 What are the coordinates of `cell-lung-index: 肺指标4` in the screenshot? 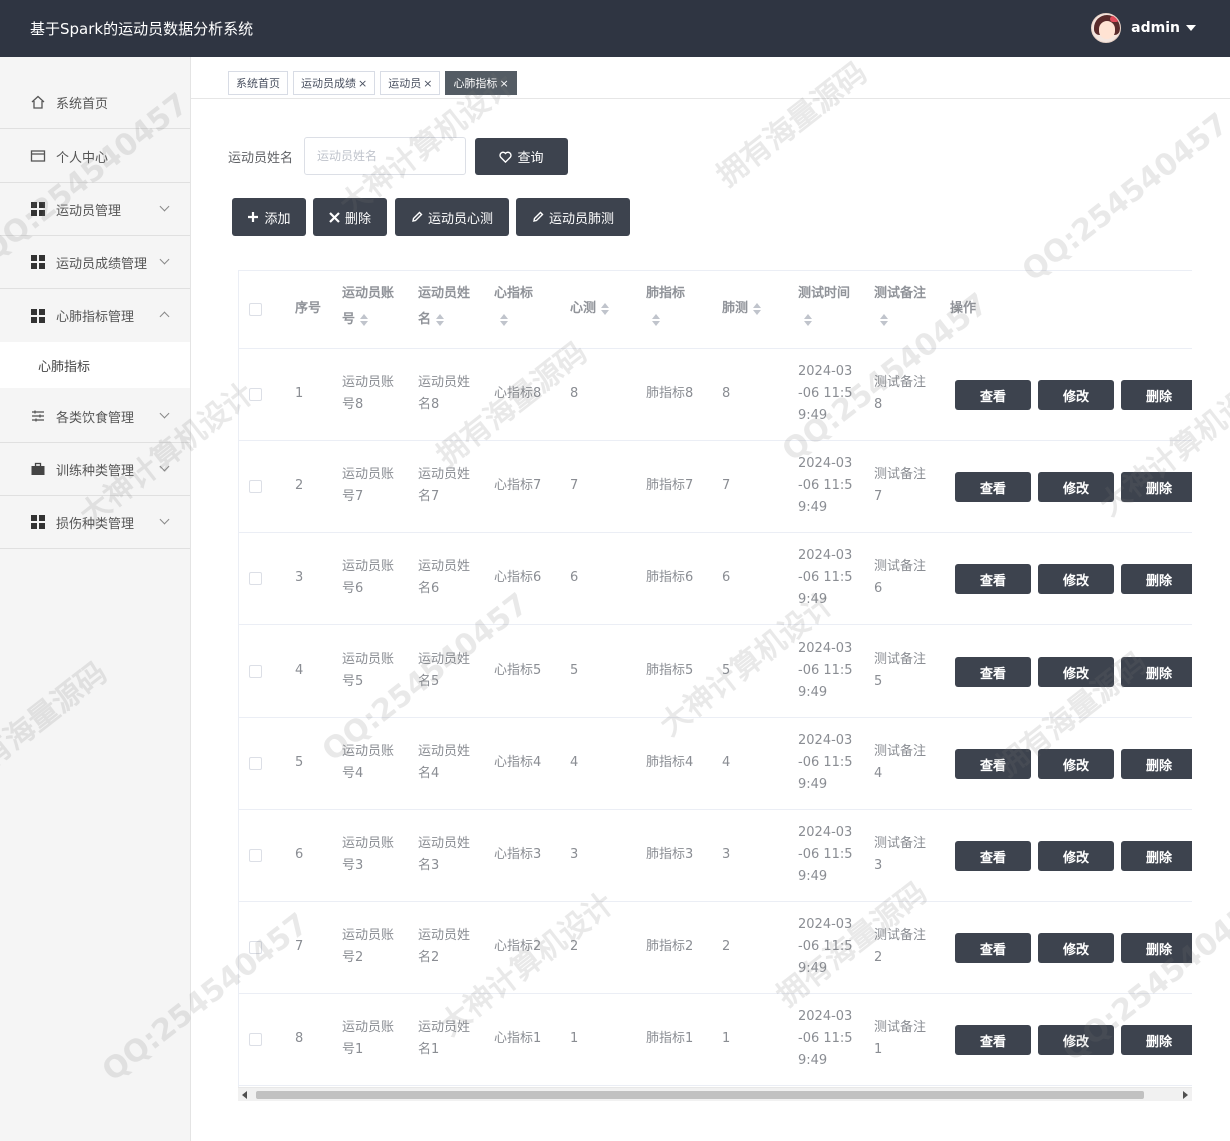 It's located at (670, 762).